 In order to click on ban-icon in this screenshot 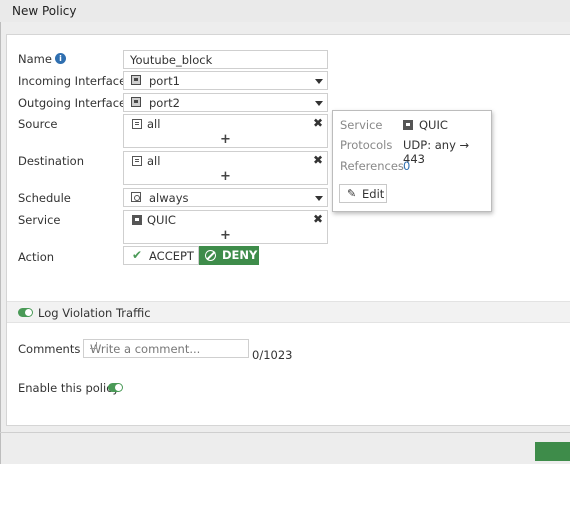, I will do `click(210, 255)`.